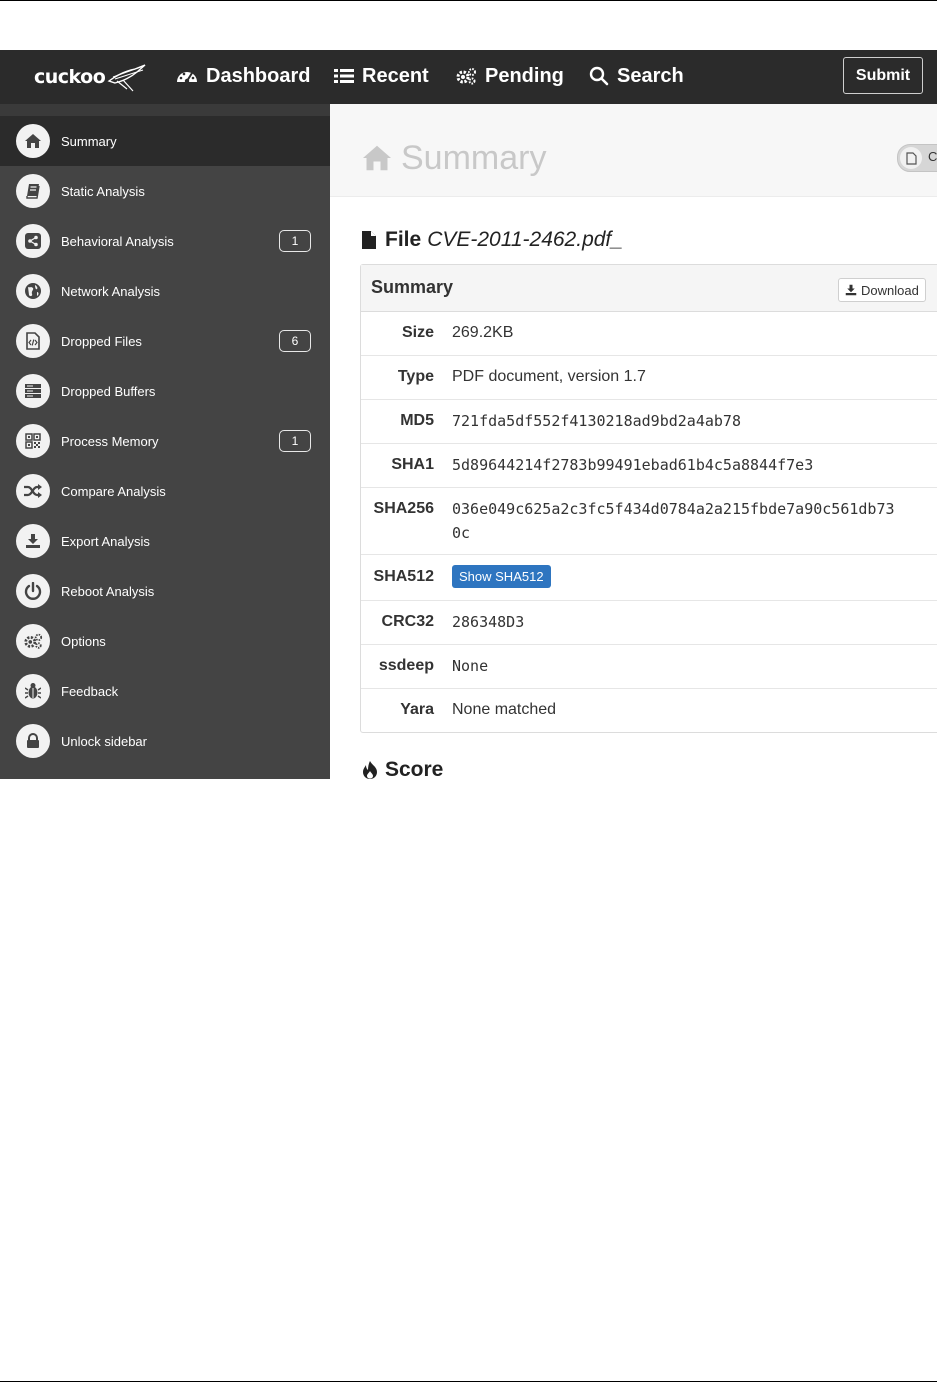 The width and height of the screenshot is (937, 1382). I want to click on sidebar-item-unlock-sidebar: Unlock sidebar, so click(165, 741).